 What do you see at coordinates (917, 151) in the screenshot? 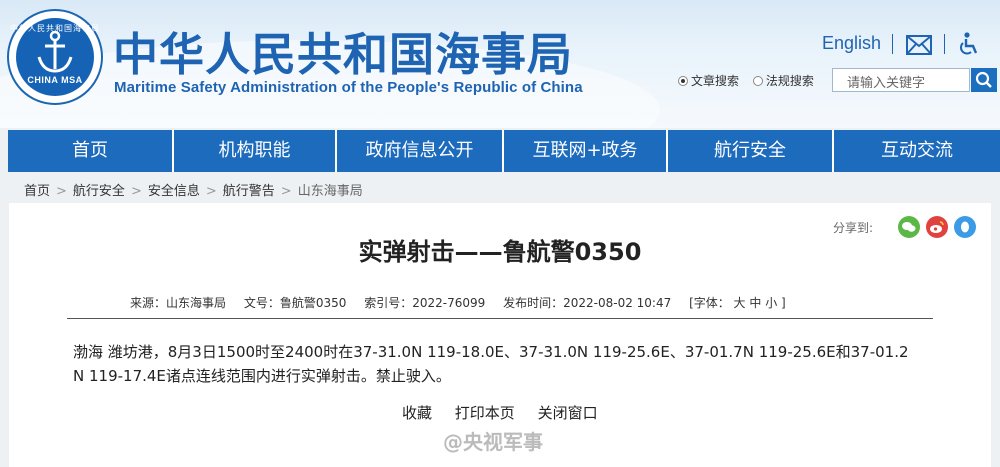
I see `nav-item-interaction: 互动交流` at bounding box center [917, 151].